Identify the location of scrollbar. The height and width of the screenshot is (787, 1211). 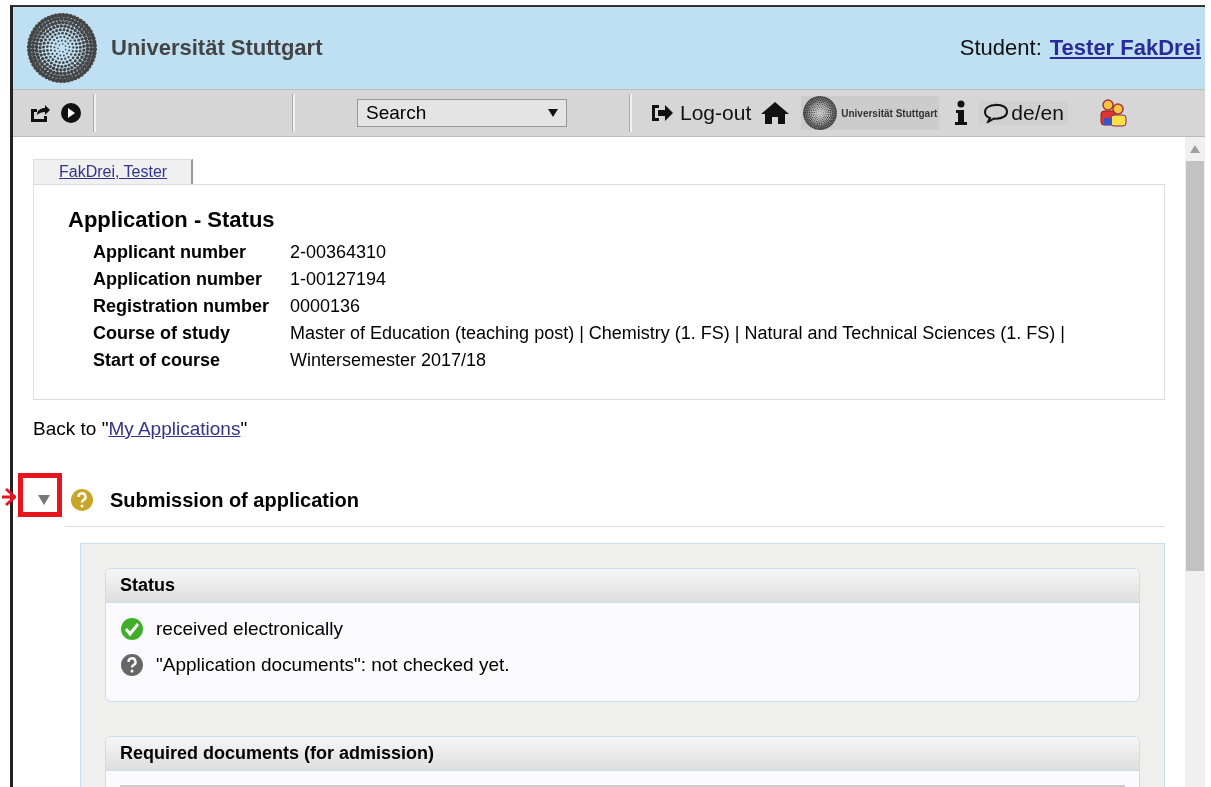
(1195, 462).